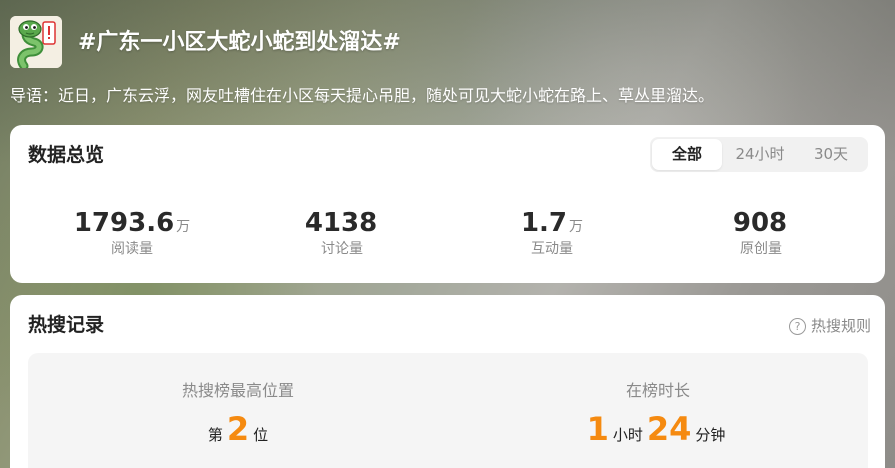  Describe the element at coordinates (237, 390) in the screenshot. I see `highest-position-label: 热搜榜最高位置` at that location.